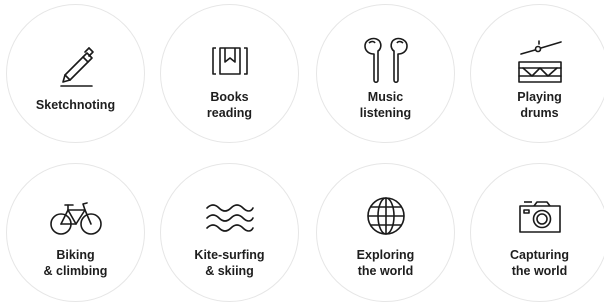  I want to click on hobby-card-biking-climbing: Biking & climbing, so click(75, 232).